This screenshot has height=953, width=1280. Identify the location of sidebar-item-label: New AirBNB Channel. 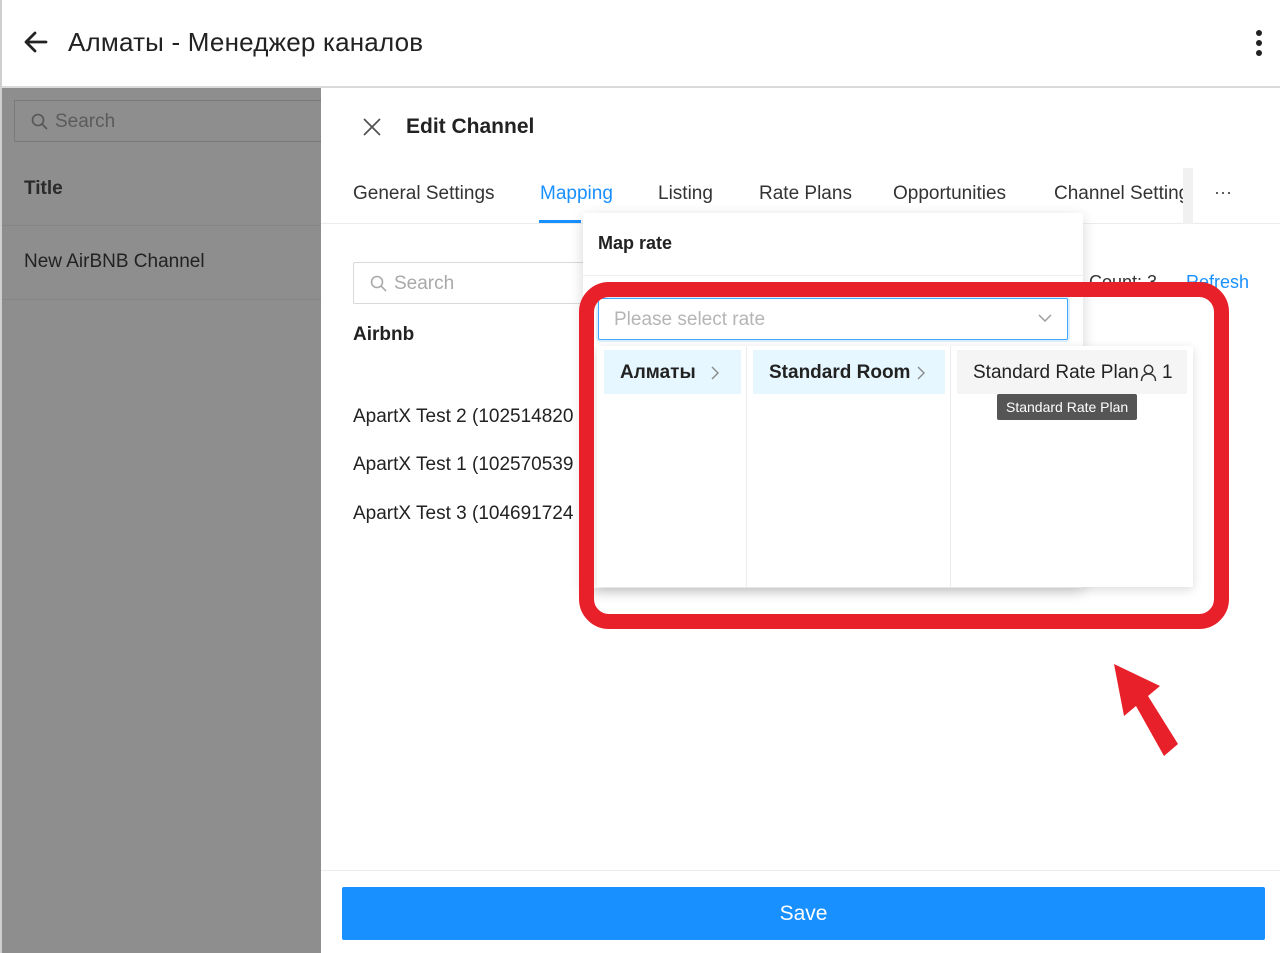
(114, 261).